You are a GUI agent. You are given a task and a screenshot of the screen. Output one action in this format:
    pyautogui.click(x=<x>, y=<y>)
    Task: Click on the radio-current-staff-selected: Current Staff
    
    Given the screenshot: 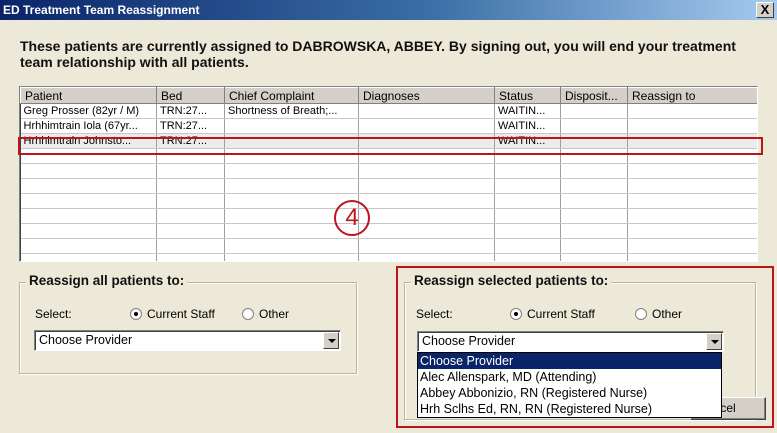 What is the action you would take?
    pyautogui.click(x=552, y=314)
    